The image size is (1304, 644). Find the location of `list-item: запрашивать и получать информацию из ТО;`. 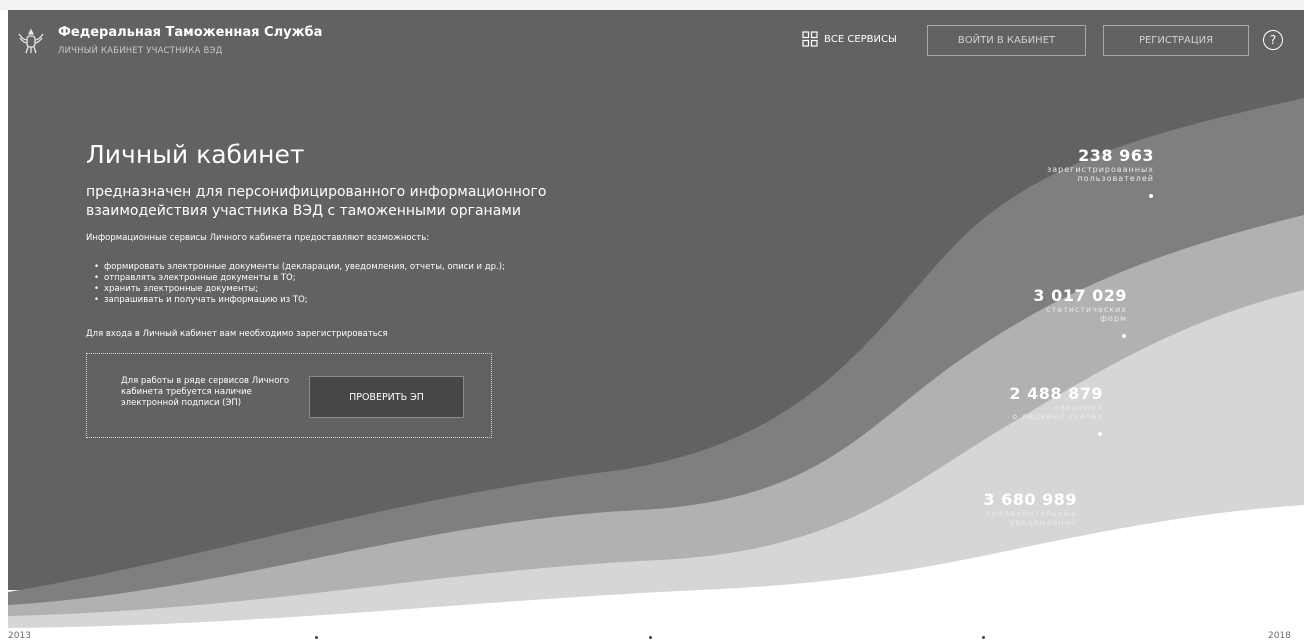

list-item: запрашивать и получать информацию из ТО; is located at coordinates (299, 300).